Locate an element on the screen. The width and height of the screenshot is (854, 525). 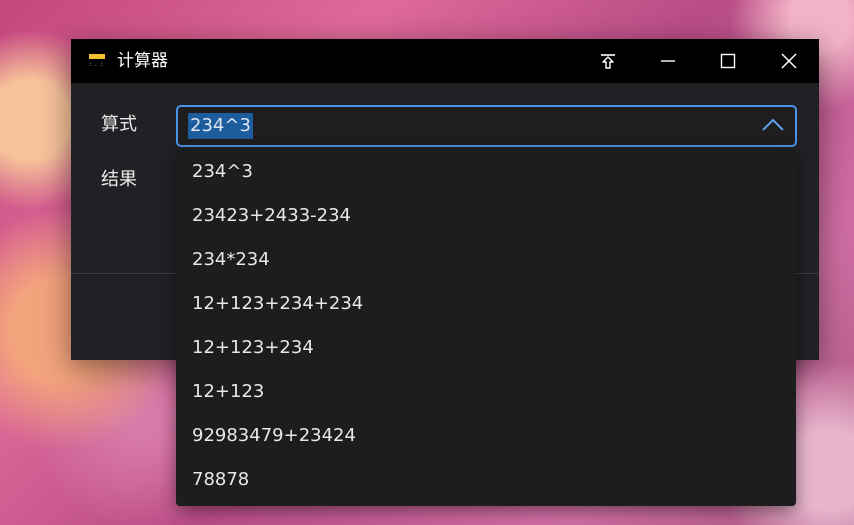
result-label: 结果 is located at coordinates (119, 179).